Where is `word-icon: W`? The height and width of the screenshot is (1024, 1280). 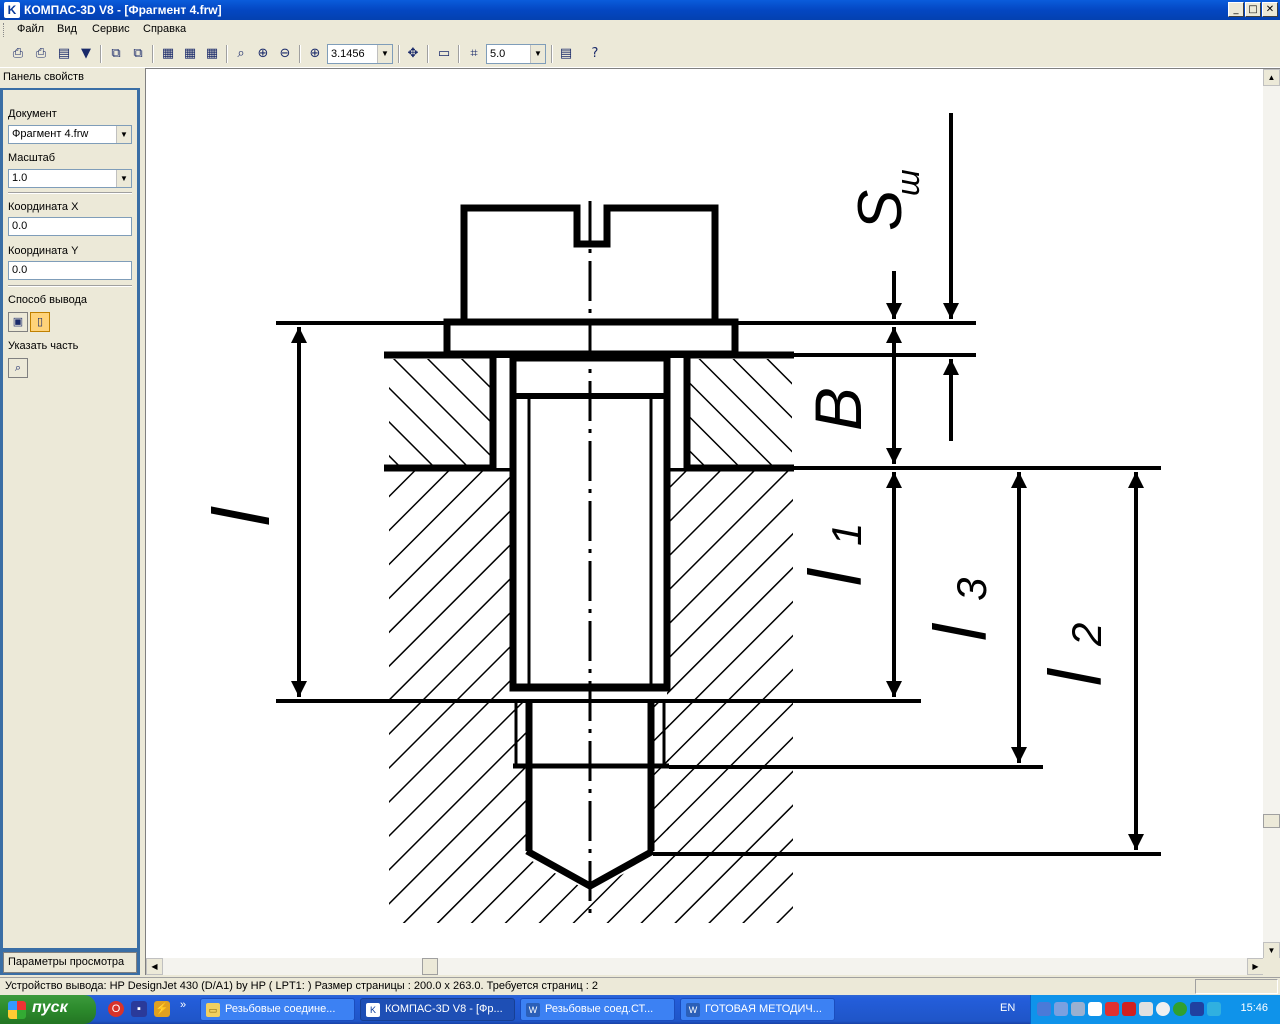
word-icon: W is located at coordinates (693, 1010).